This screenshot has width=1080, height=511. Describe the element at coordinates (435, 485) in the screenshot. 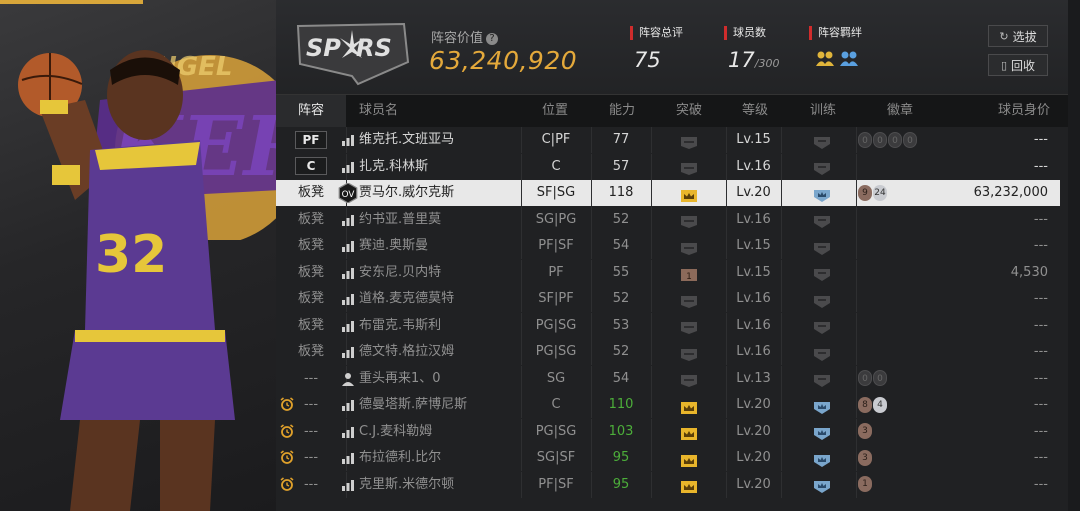

I see `player-name-cell: 克里斯.米德尔顿` at that location.